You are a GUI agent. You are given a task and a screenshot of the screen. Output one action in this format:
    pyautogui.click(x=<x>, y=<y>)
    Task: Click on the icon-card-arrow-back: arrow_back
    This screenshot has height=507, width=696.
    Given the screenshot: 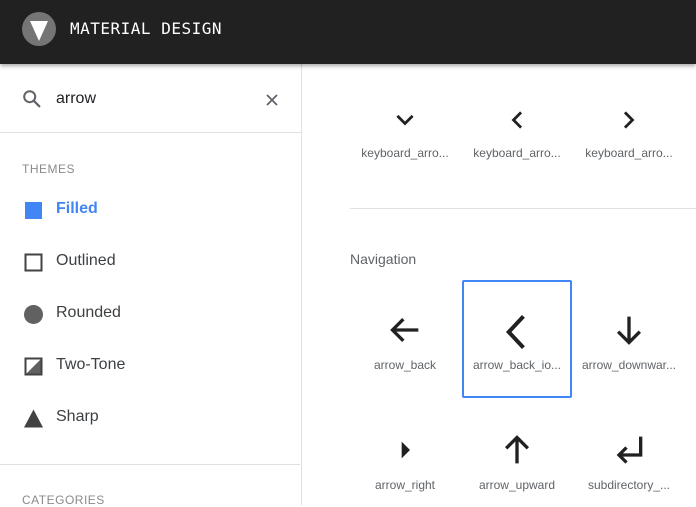 What is the action you would take?
    pyautogui.click(x=405, y=339)
    